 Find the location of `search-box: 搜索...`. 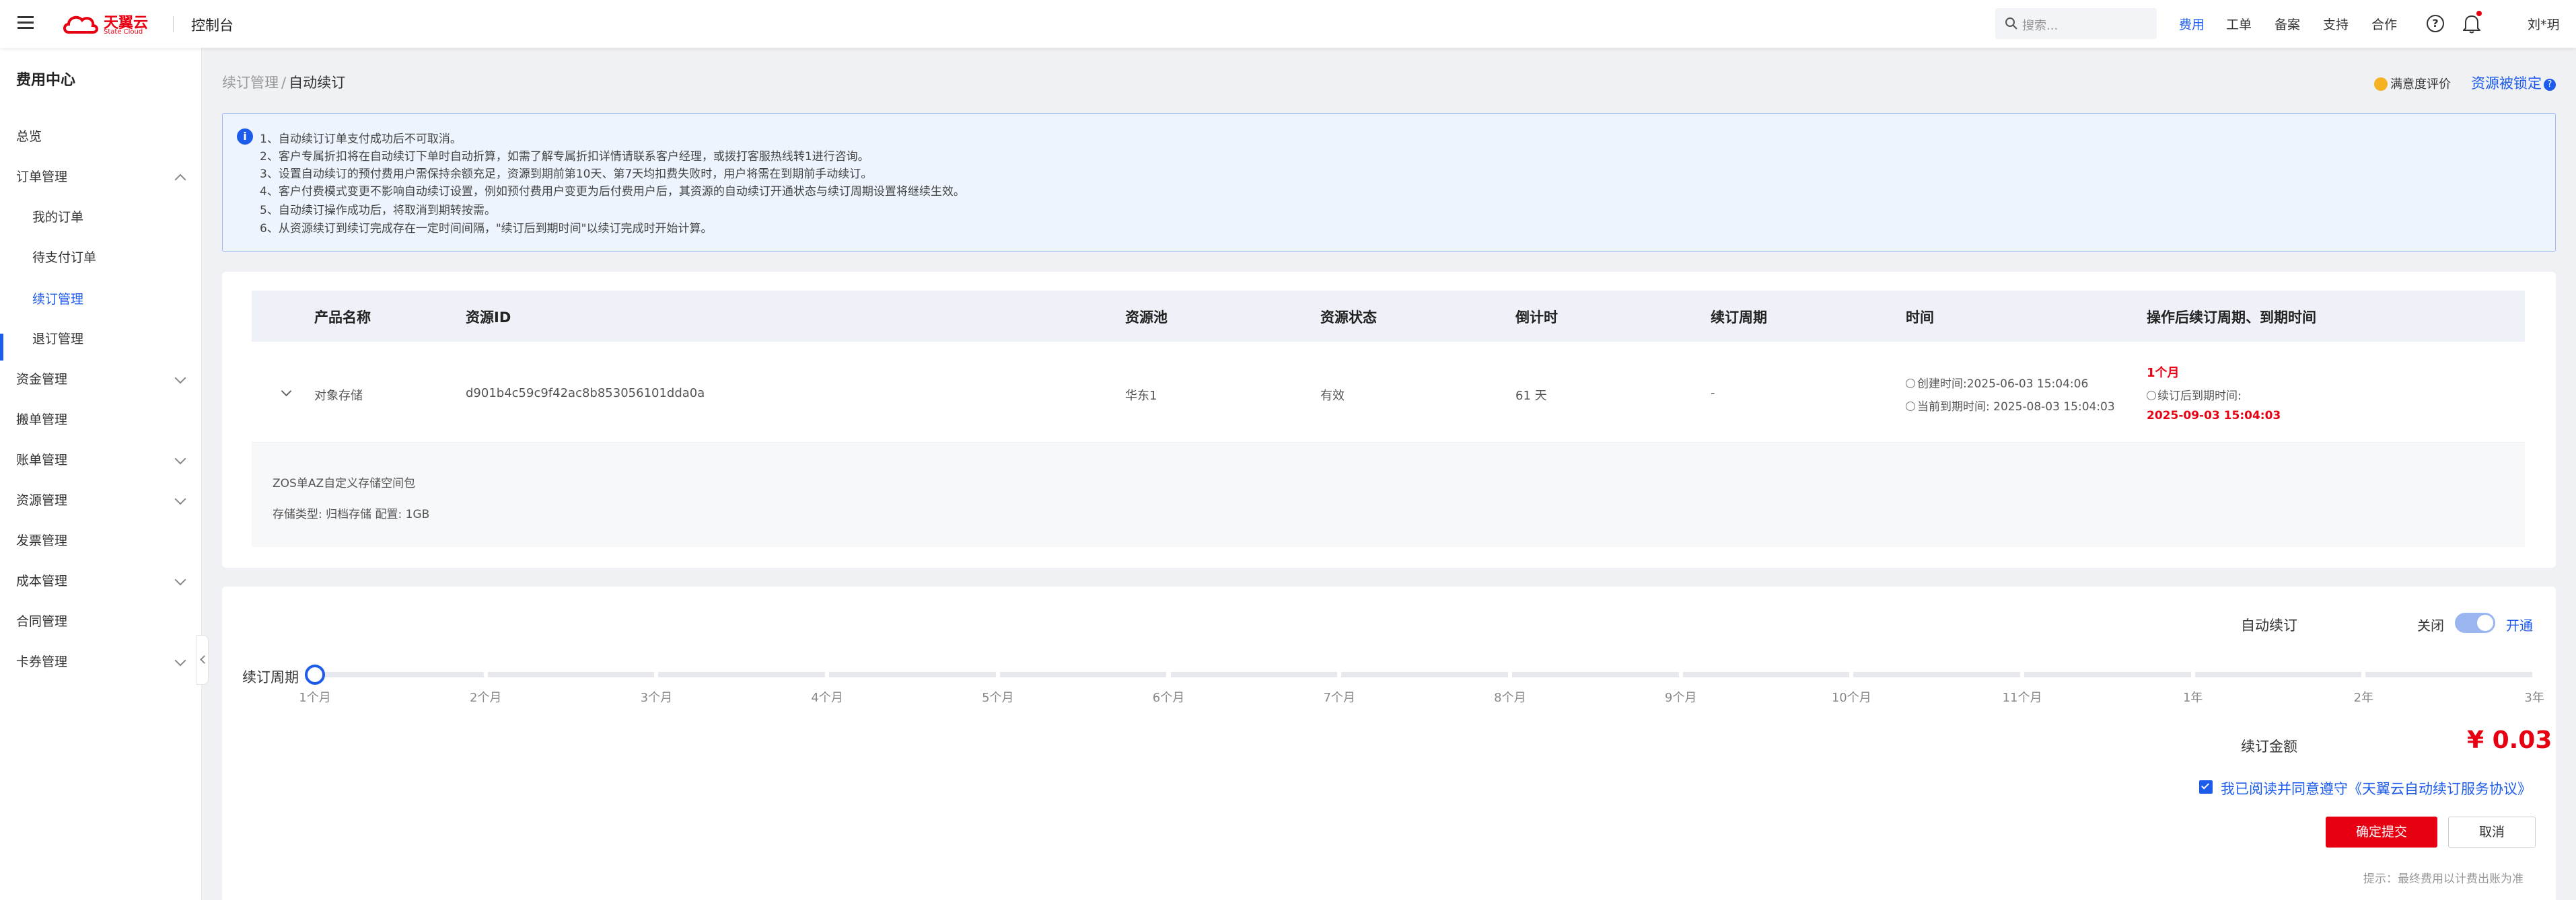

search-box: 搜索... is located at coordinates (2076, 24).